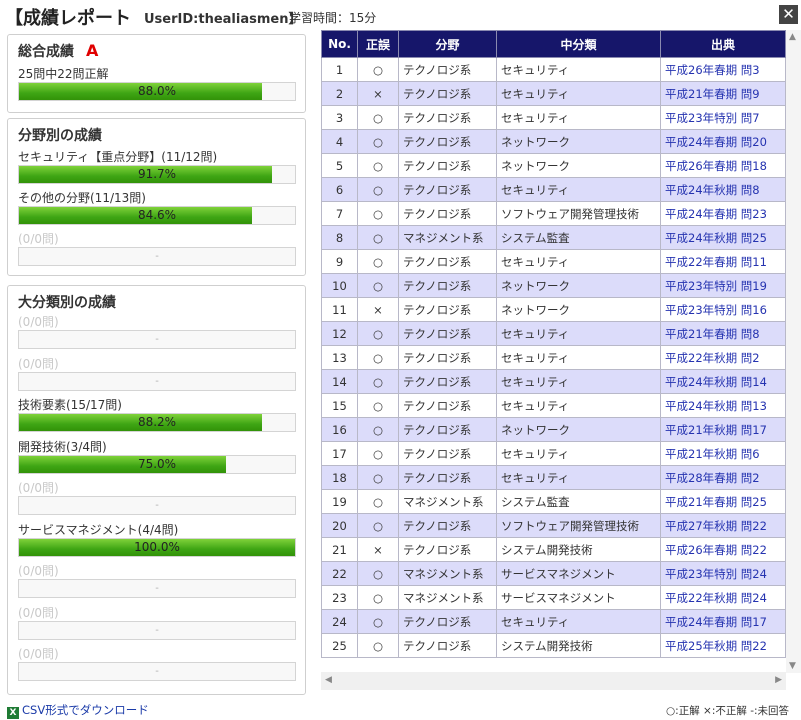 This screenshot has width=801, height=720. What do you see at coordinates (339, 333) in the screenshot?
I see `cell-no: 12` at bounding box center [339, 333].